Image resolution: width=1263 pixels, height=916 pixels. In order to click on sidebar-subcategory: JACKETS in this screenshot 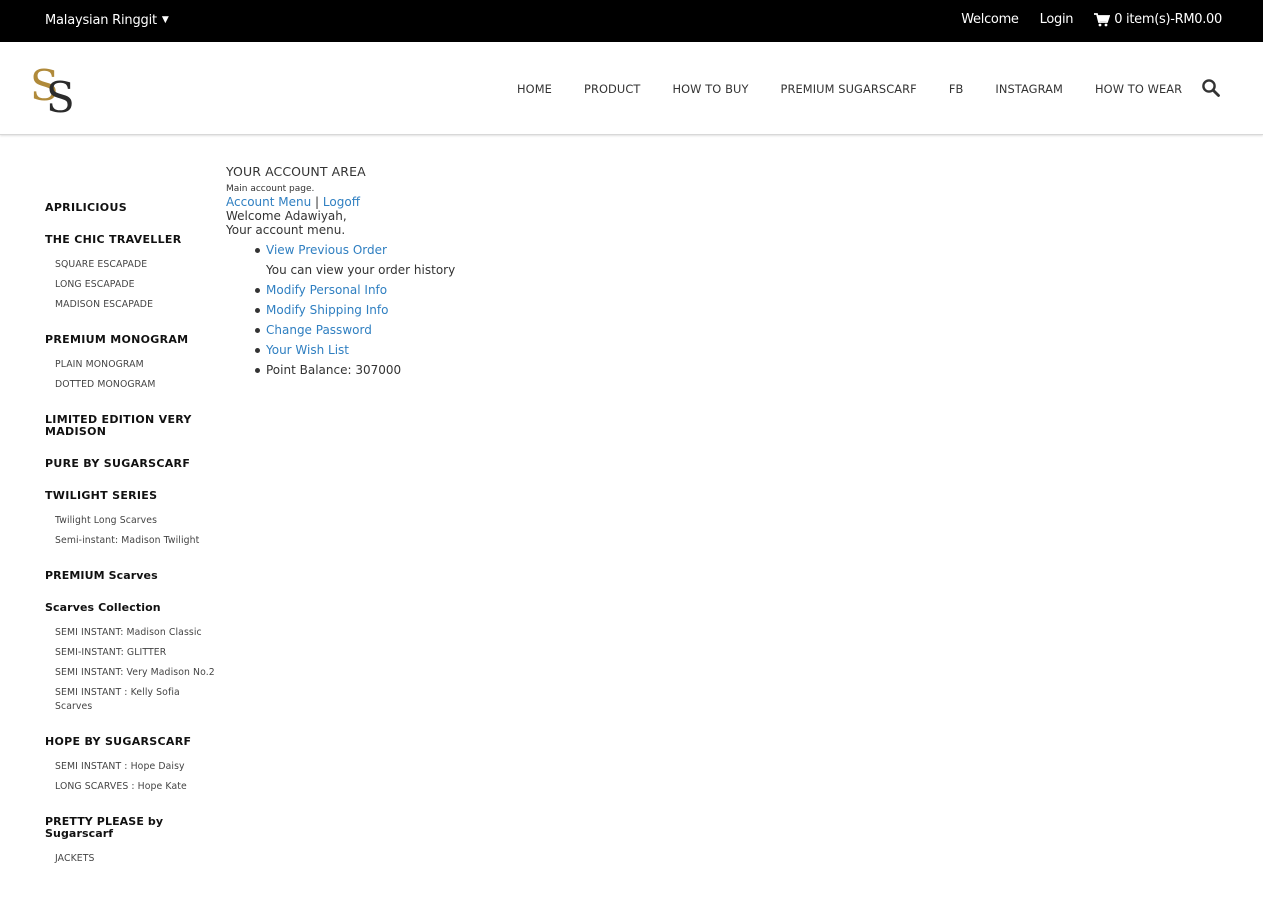, I will do `click(135, 859)`.